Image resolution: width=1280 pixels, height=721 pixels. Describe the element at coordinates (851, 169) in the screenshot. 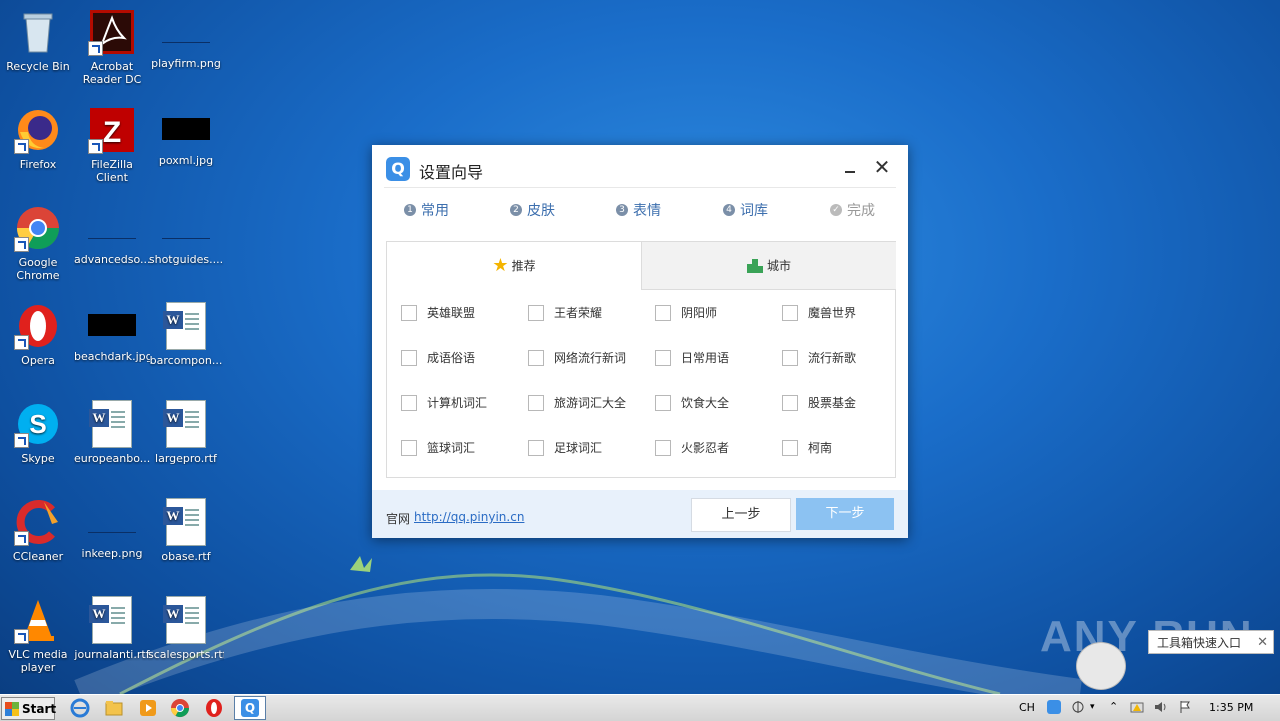

I see `minimize-button` at that location.